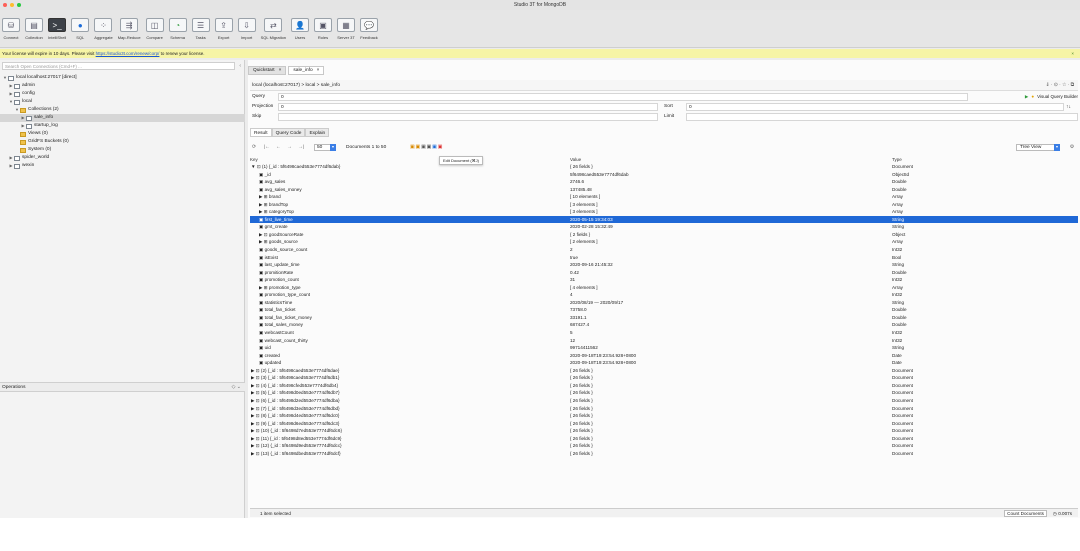  I want to click on toolbar-sql-migration-button: ⇄ SQL Migration, so click(273, 28).